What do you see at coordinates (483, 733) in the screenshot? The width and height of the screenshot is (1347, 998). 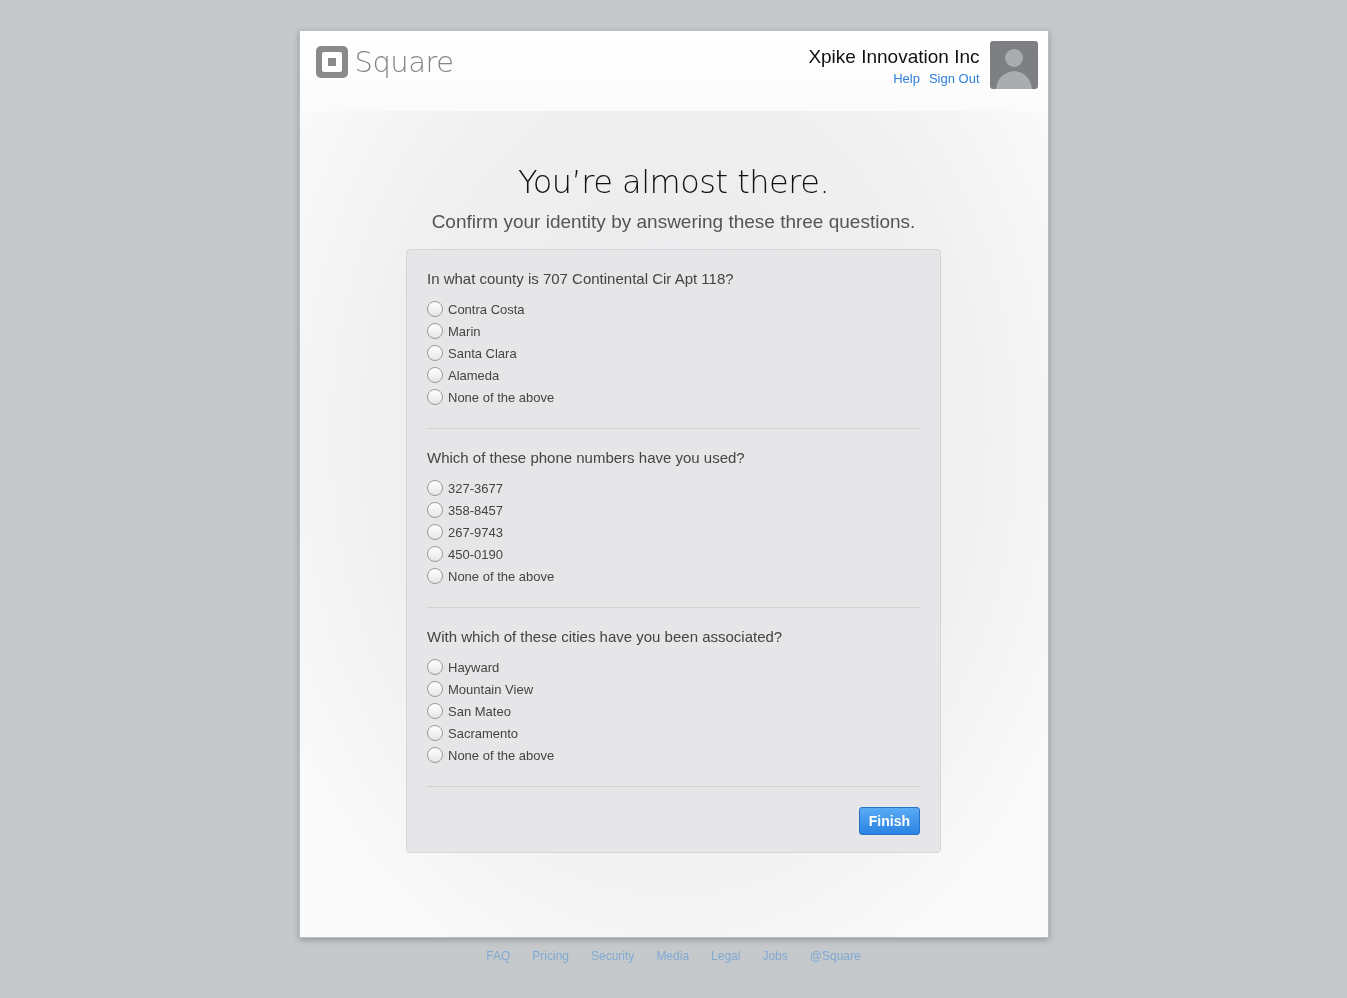 I see `option-label: Sacramento` at bounding box center [483, 733].